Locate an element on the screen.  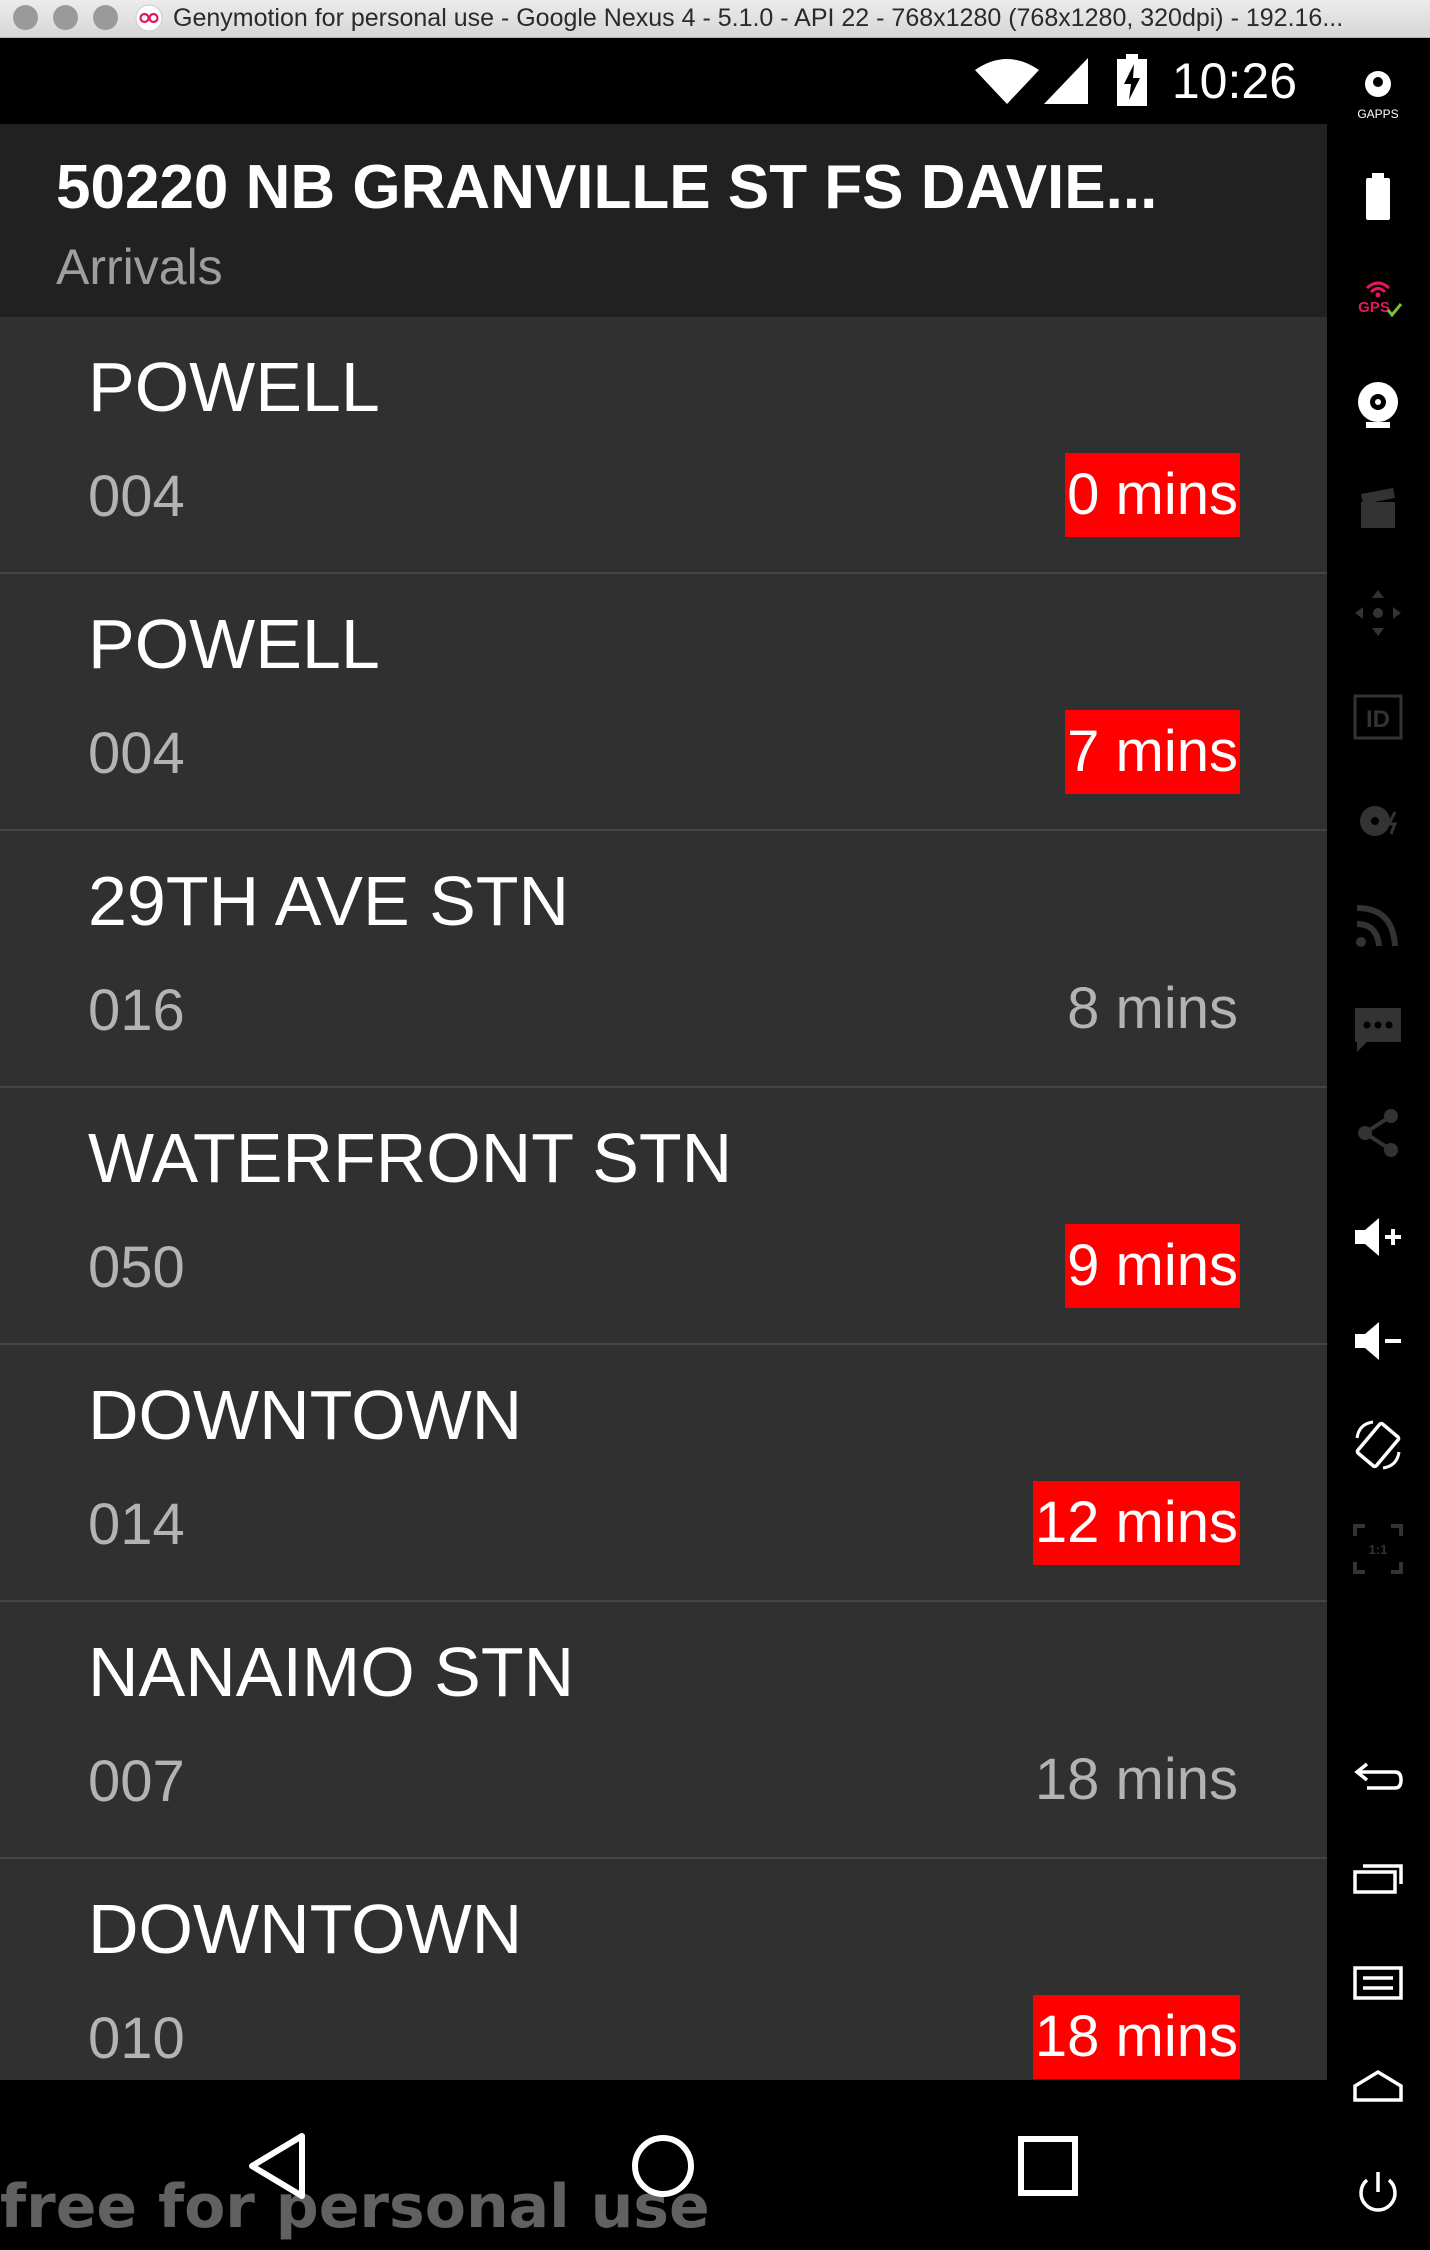
list-item: POWELL 004 7 mins is located at coordinates (663, 702).